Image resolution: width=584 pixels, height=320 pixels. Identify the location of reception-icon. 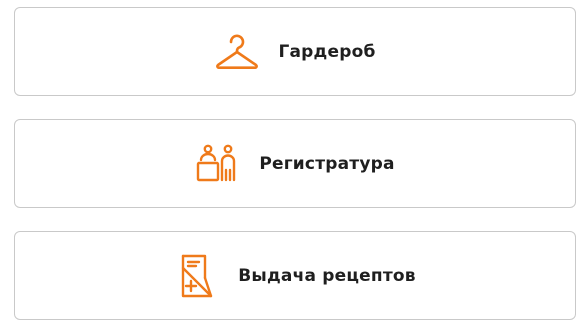
(218, 164).